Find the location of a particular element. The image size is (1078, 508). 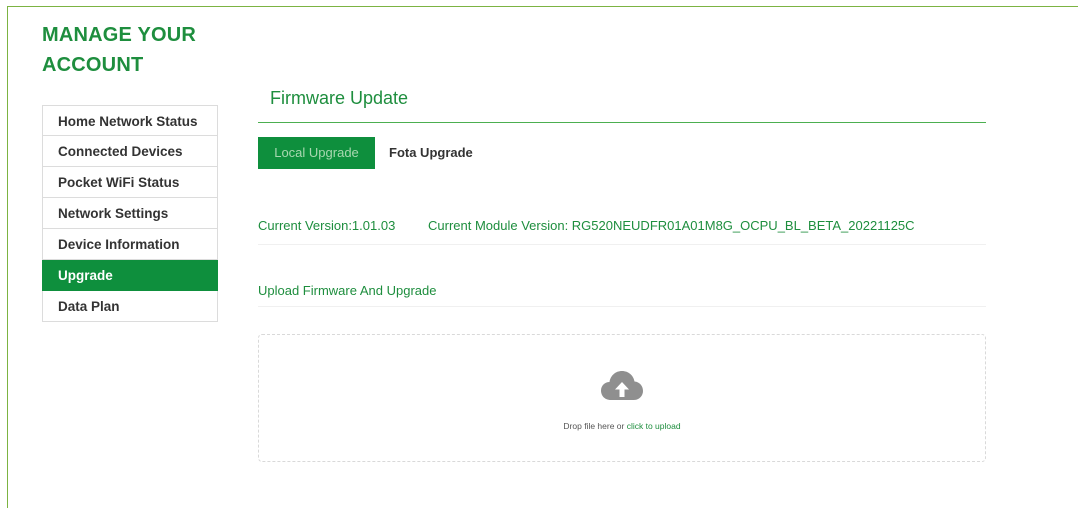

account-title-line2: ACCOUNT is located at coordinates (93, 65).